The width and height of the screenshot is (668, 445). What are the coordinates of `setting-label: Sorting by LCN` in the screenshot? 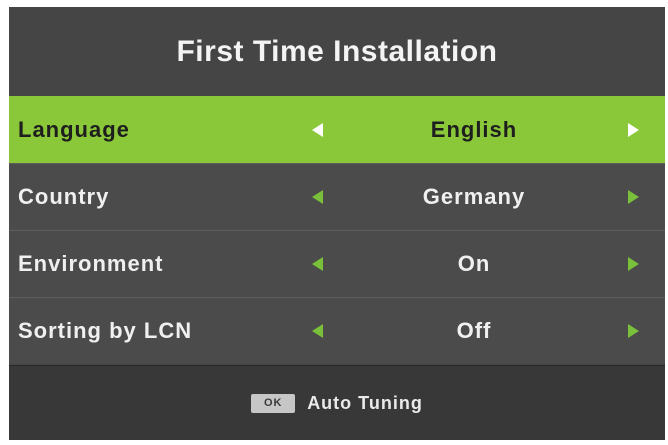 It's located at (105, 330).